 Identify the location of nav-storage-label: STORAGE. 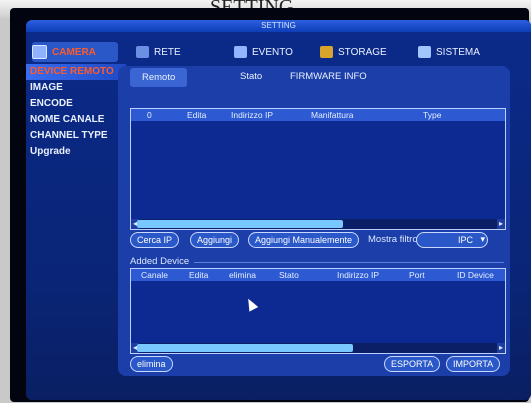
(362, 52).